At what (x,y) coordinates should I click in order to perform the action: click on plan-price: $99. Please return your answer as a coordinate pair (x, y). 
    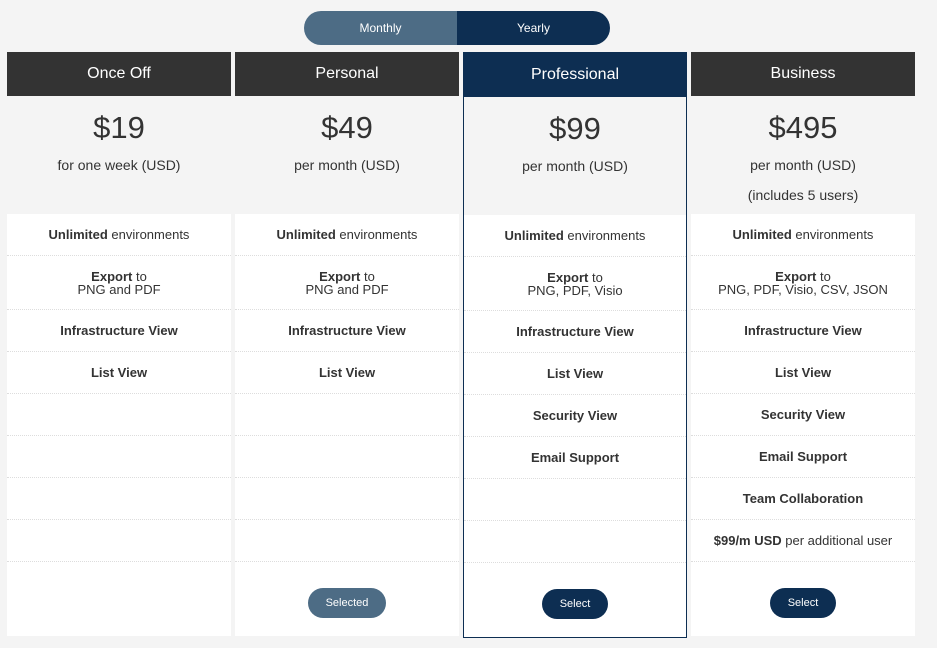
    Looking at the image, I should click on (575, 128).